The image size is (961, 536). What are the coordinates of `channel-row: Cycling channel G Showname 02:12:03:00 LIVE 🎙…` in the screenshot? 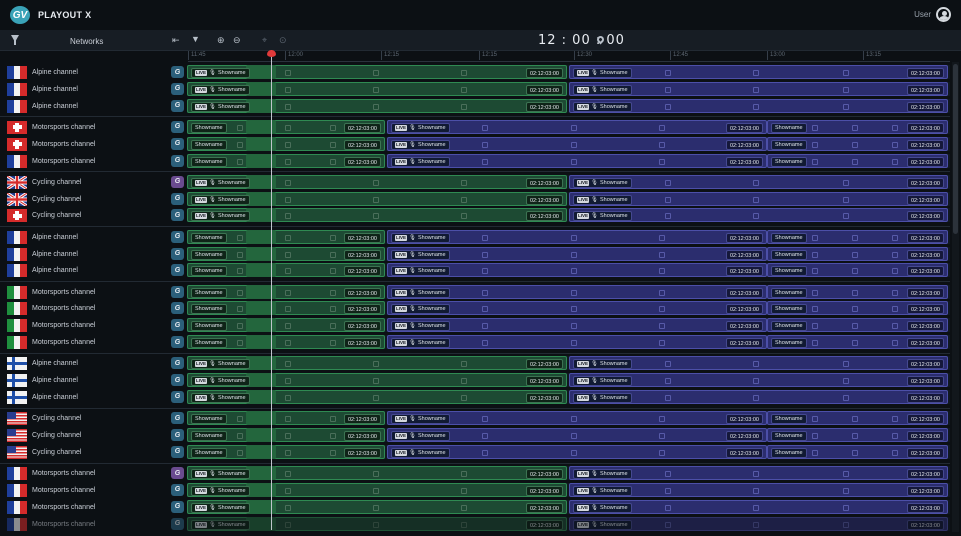 It's located at (475, 418).